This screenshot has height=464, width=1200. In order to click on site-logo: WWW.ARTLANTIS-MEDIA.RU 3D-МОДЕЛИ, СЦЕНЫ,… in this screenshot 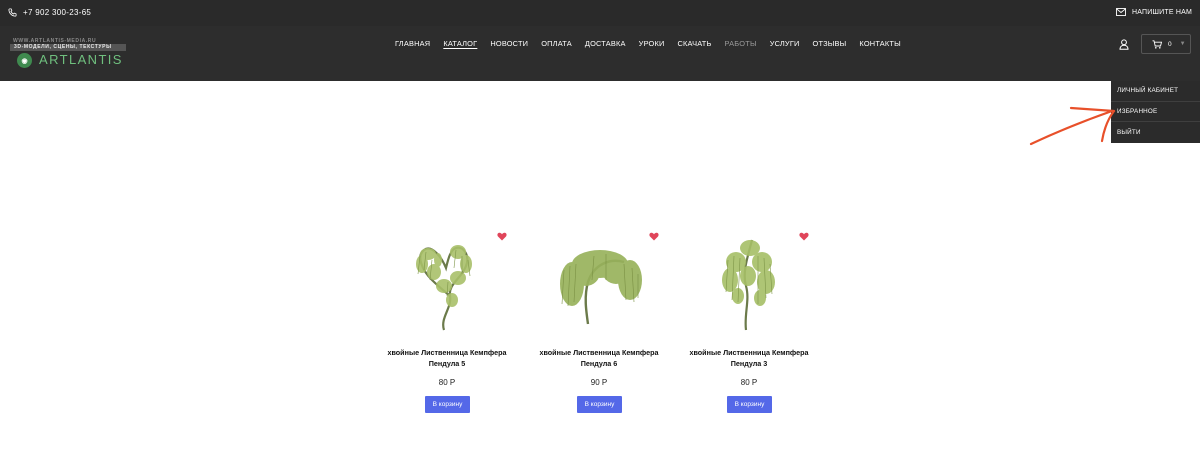, I will do `click(69, 54)`.